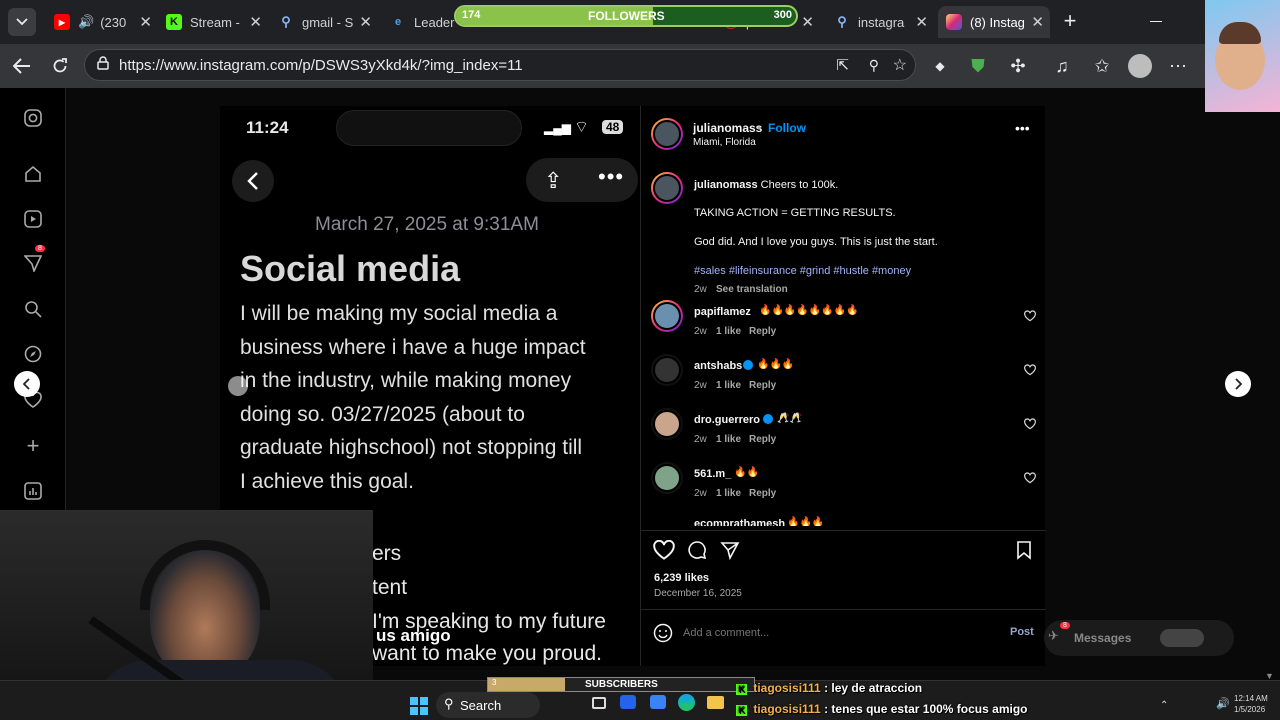 This screenshot has height=720, width=1280. I want to click on caption-username: julianomass, so click(726, 185).